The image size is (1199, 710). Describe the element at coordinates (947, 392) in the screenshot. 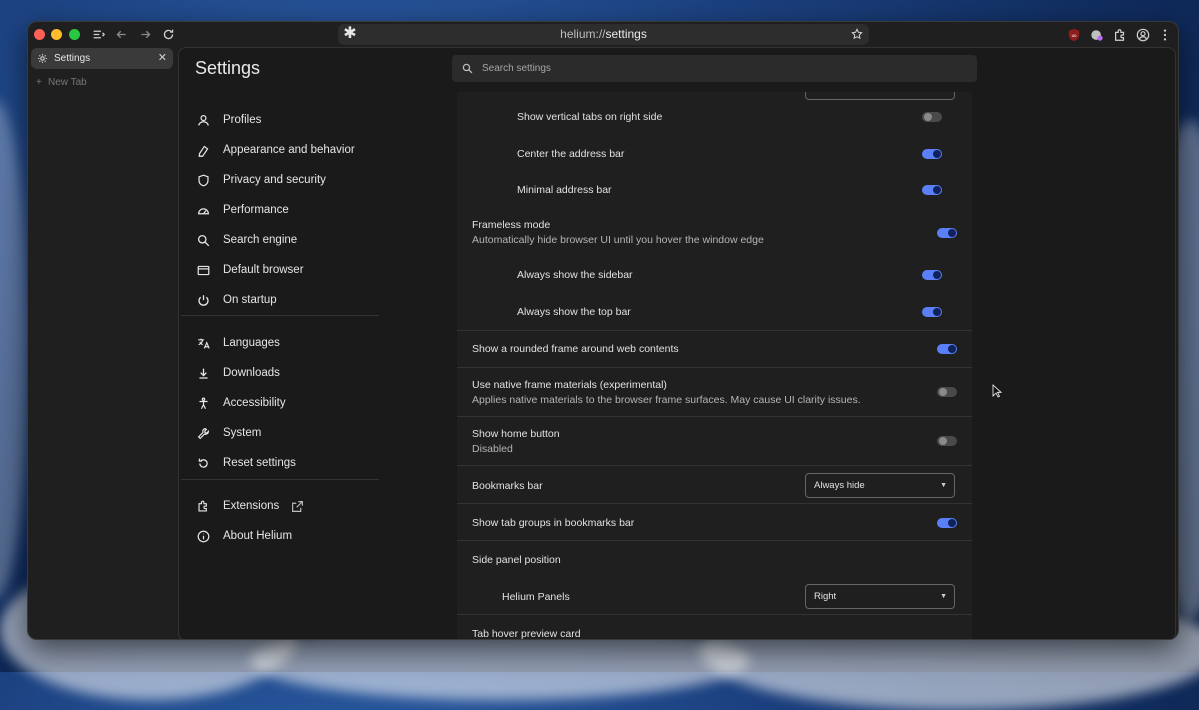

I see `native-materials-toggle` at that location.